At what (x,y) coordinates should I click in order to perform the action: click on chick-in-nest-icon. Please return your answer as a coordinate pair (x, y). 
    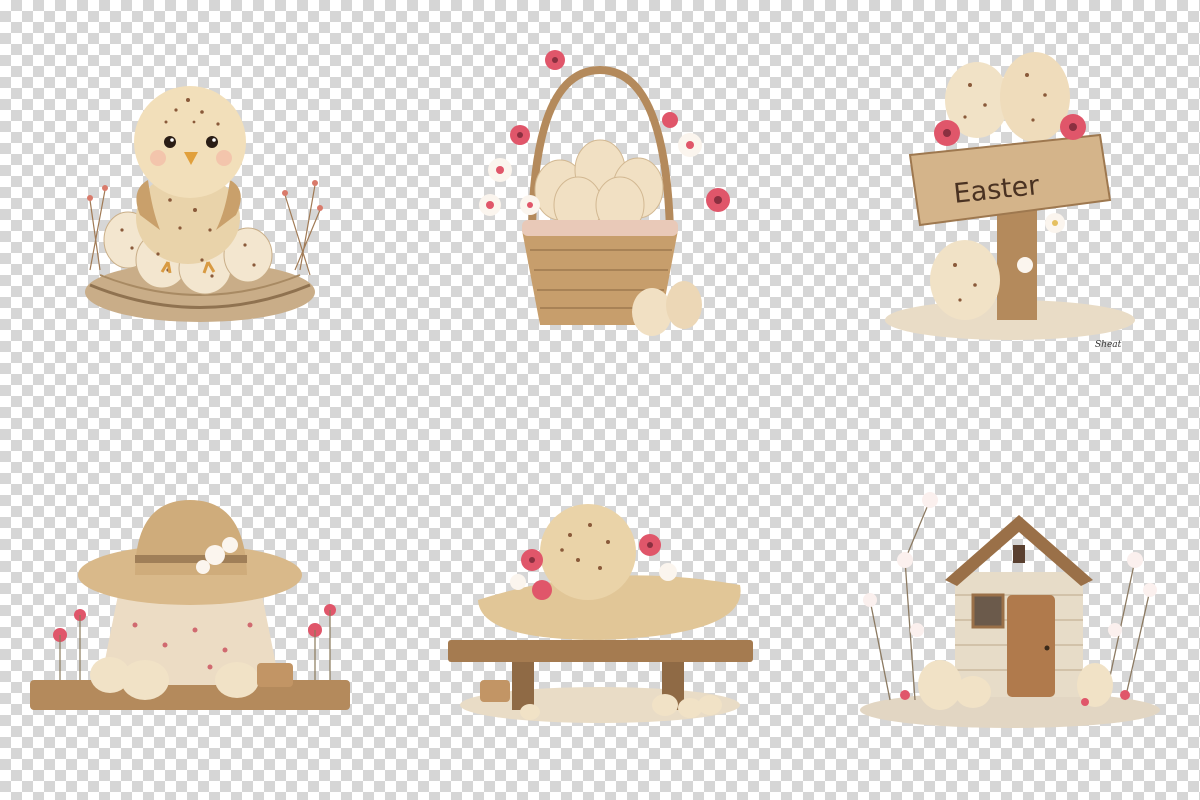
    Looking at the image, I should click on (200, 200).